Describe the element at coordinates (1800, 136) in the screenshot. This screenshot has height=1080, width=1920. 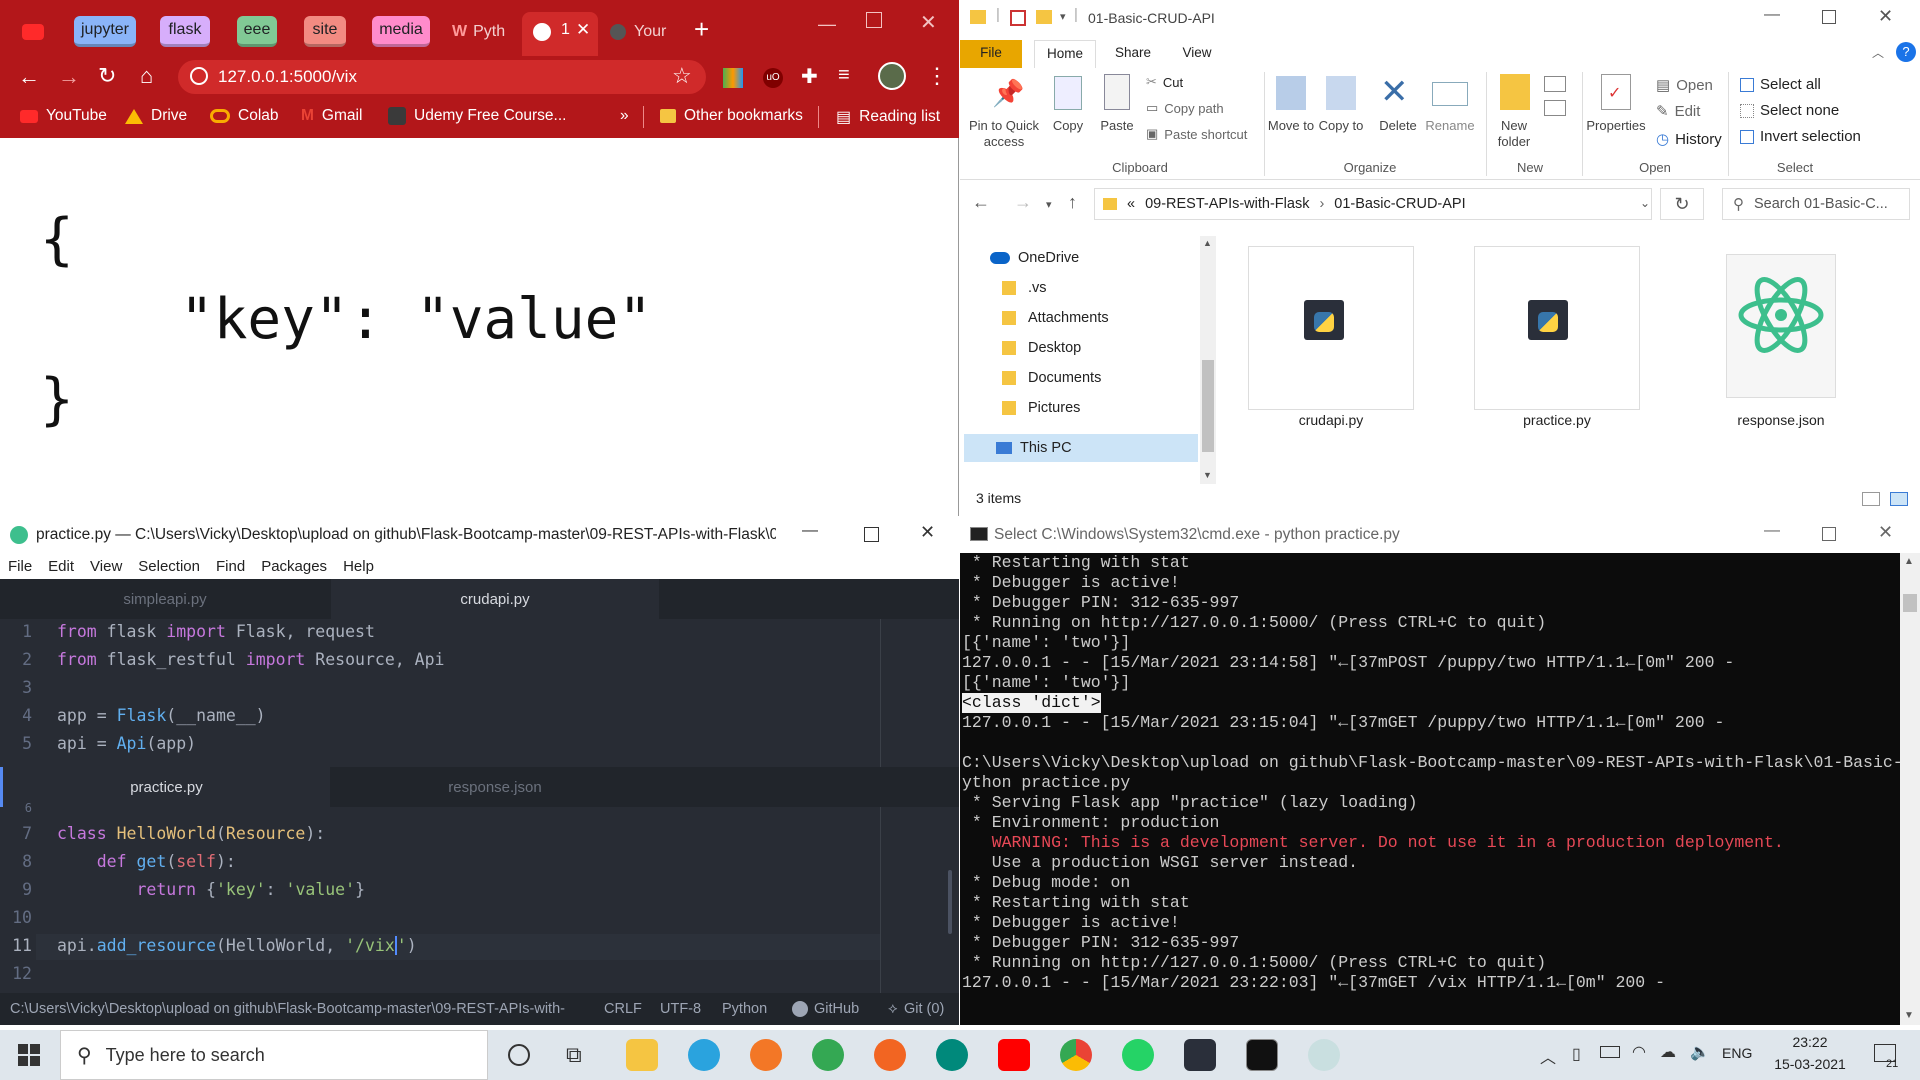
I see `invert-selection-button: Invert selection` at that location.